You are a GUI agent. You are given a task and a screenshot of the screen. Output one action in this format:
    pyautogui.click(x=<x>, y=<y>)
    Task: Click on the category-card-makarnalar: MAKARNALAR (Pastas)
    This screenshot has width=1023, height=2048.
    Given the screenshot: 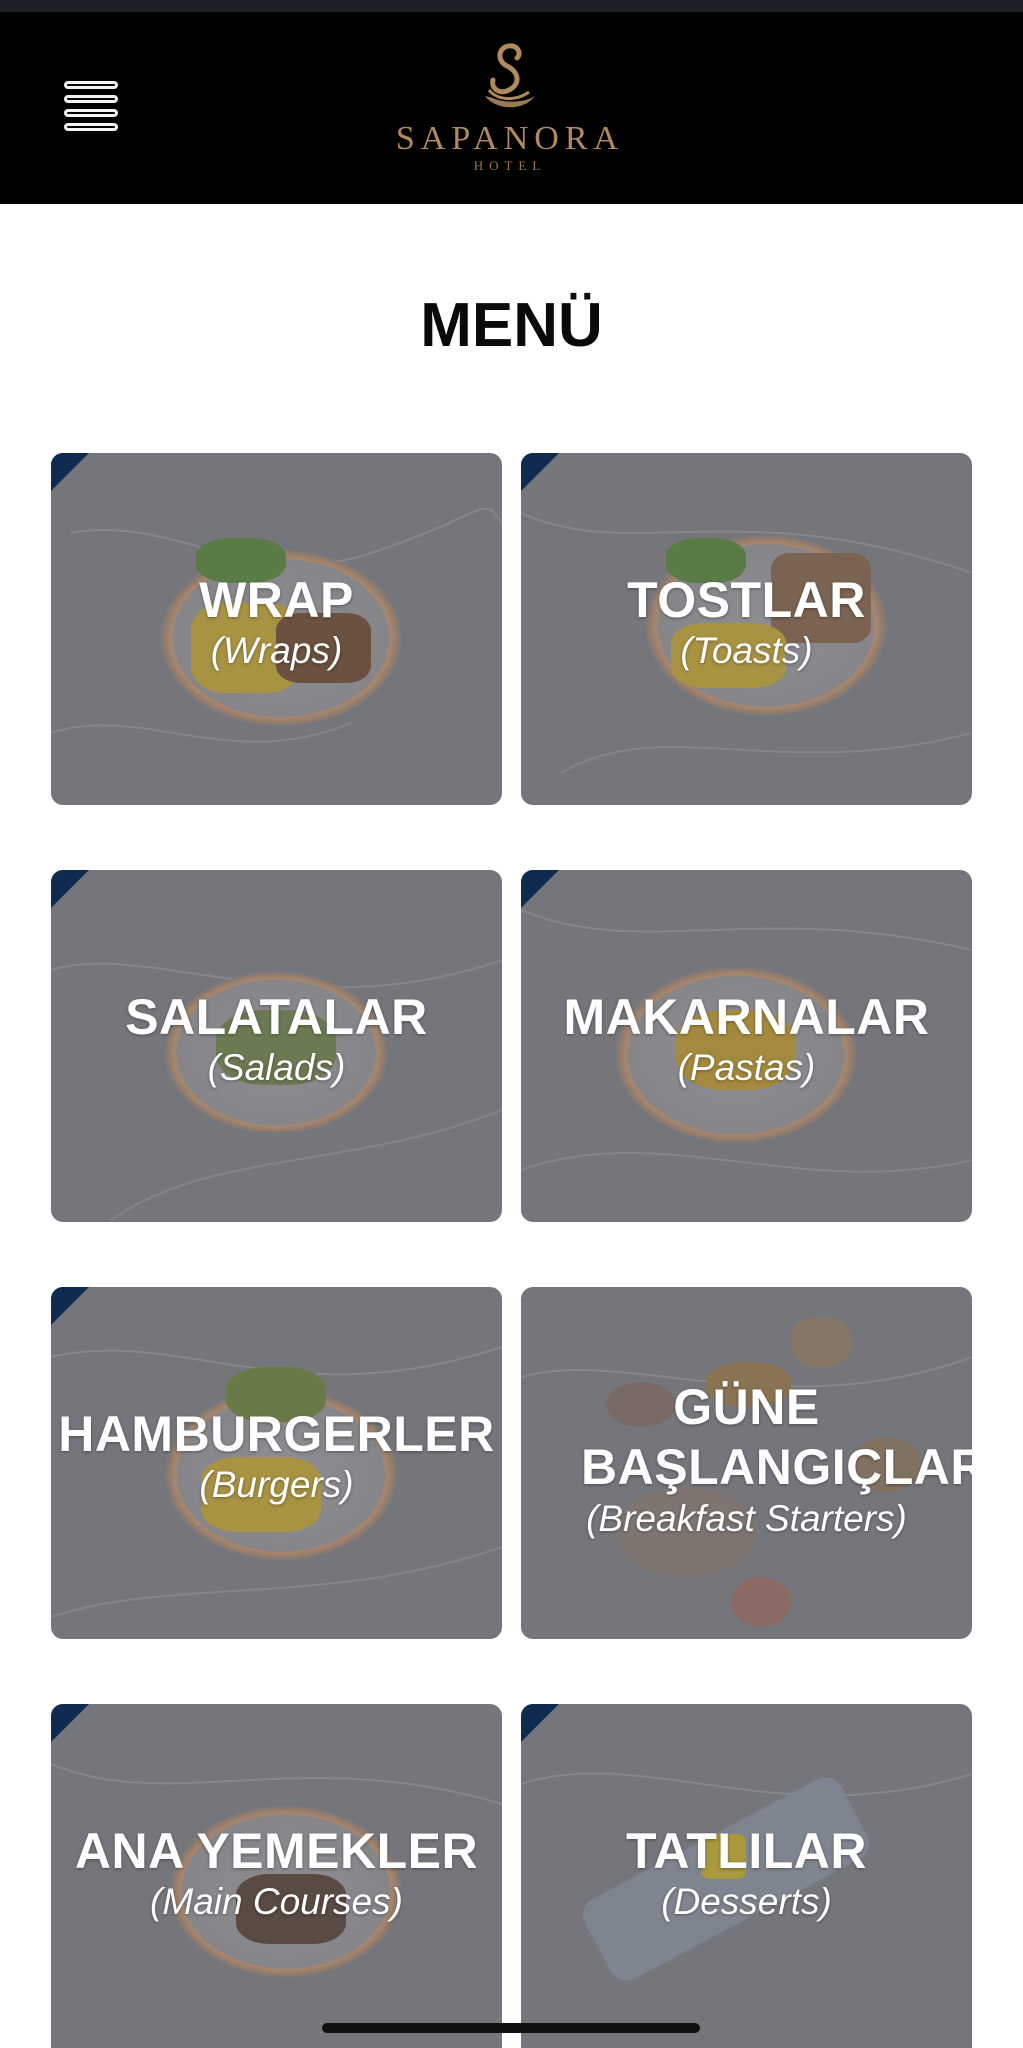 What is the action you would take?
    pyautogui.click(x=746, y=1046)
    